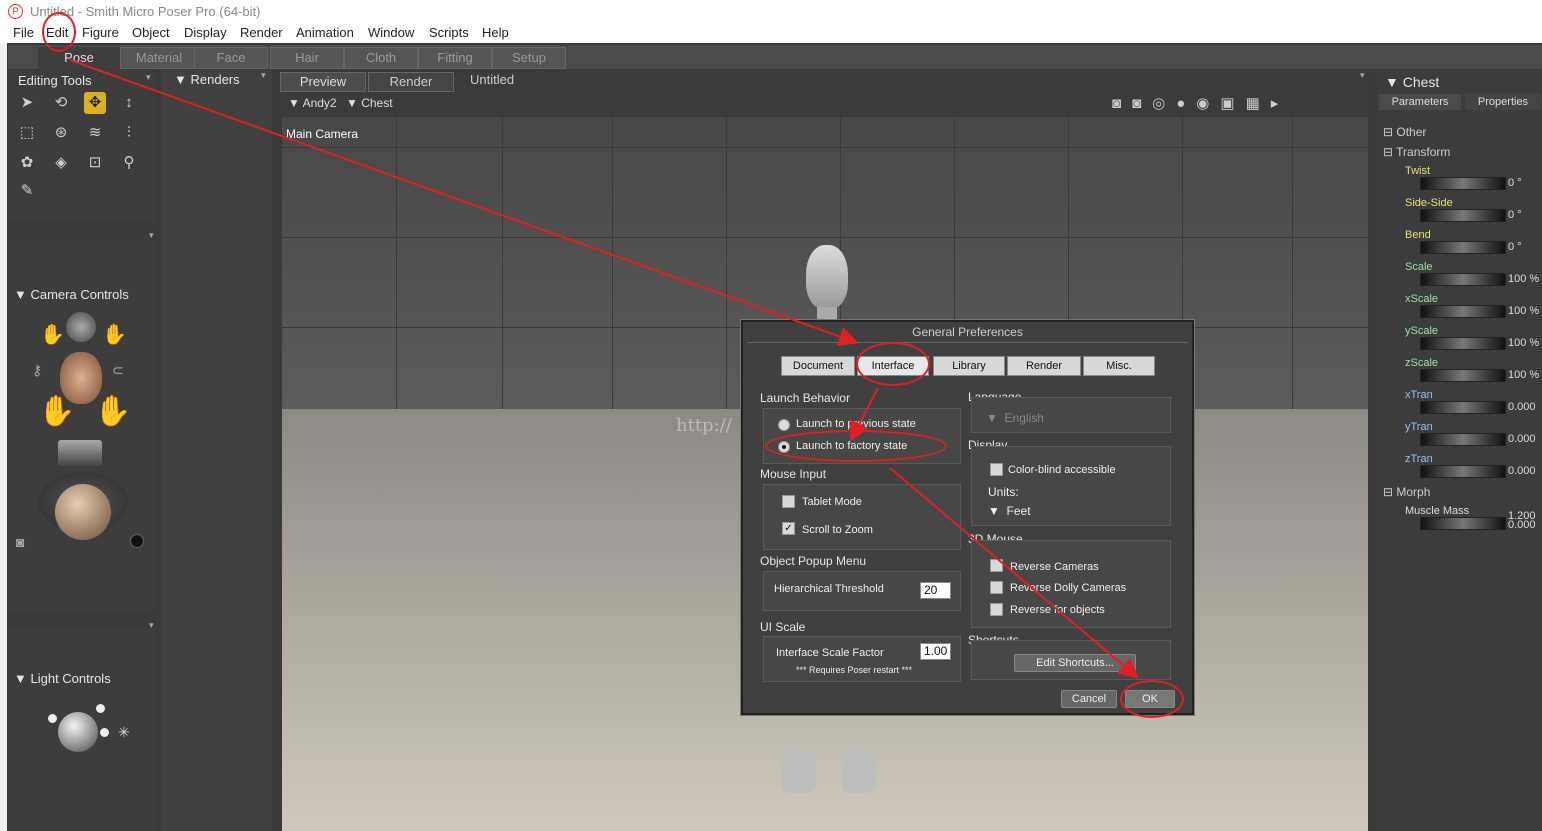 This screenshot has width=1542, height=831. I want to click on move-xz-hand-icon: ✋, so click(56, 411).